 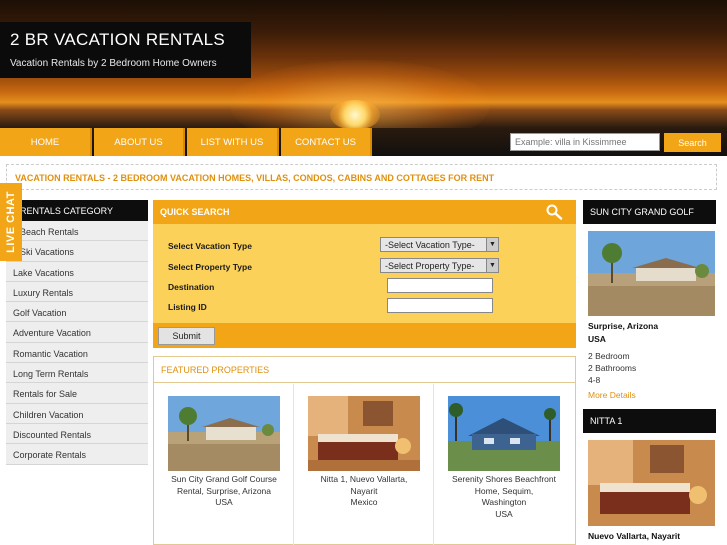 What do you see at coordinates (77, 454) in the screenshot?
I see `sidebar-item-corporate-rentals: Corporate Rentals` at bounding box center [77, 454].